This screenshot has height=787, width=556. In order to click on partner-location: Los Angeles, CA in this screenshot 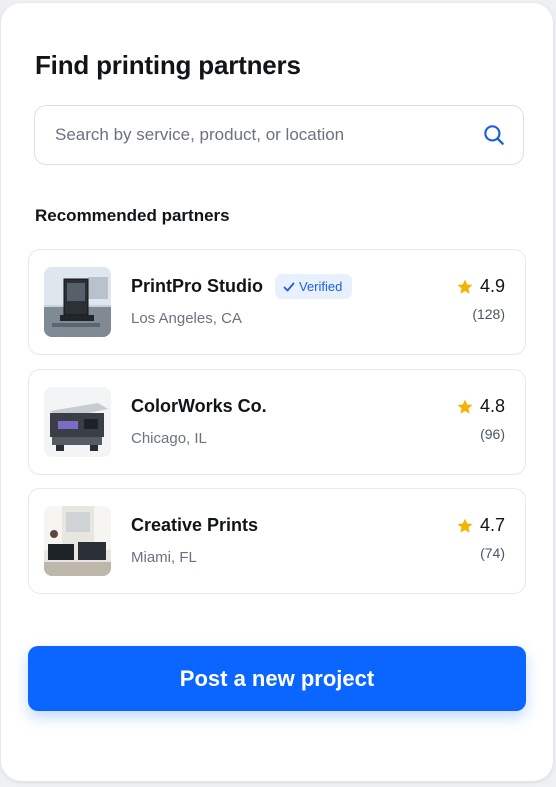, I will do `click(186, 318)`.